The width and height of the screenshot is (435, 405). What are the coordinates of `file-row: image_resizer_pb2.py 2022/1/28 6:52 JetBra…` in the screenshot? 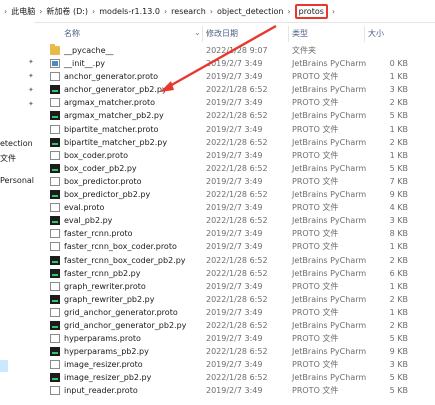 It's located at (234, 377).